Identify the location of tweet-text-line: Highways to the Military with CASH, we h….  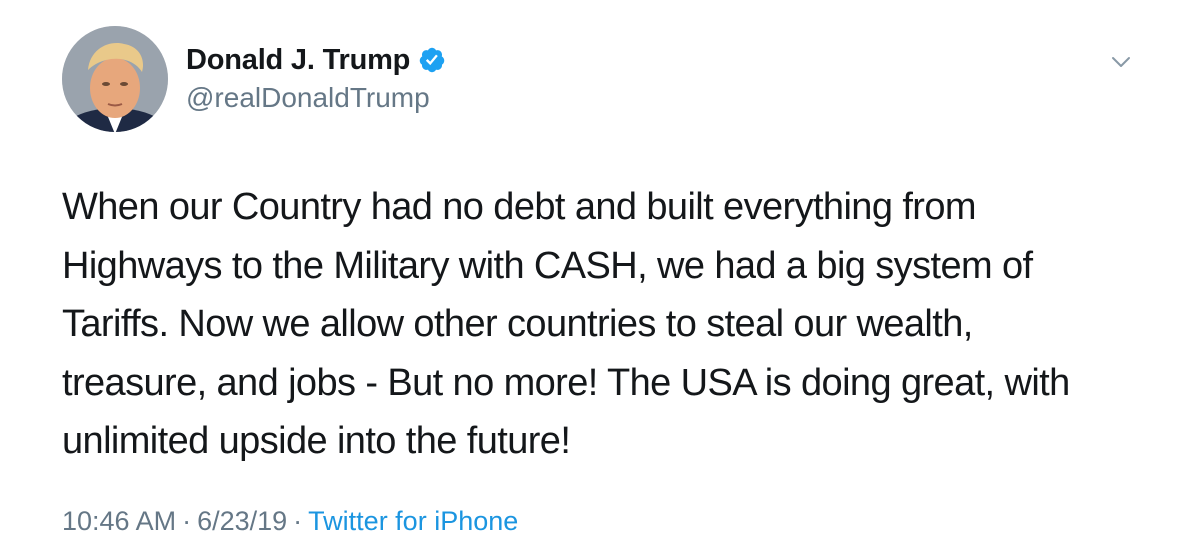
(547, 265).